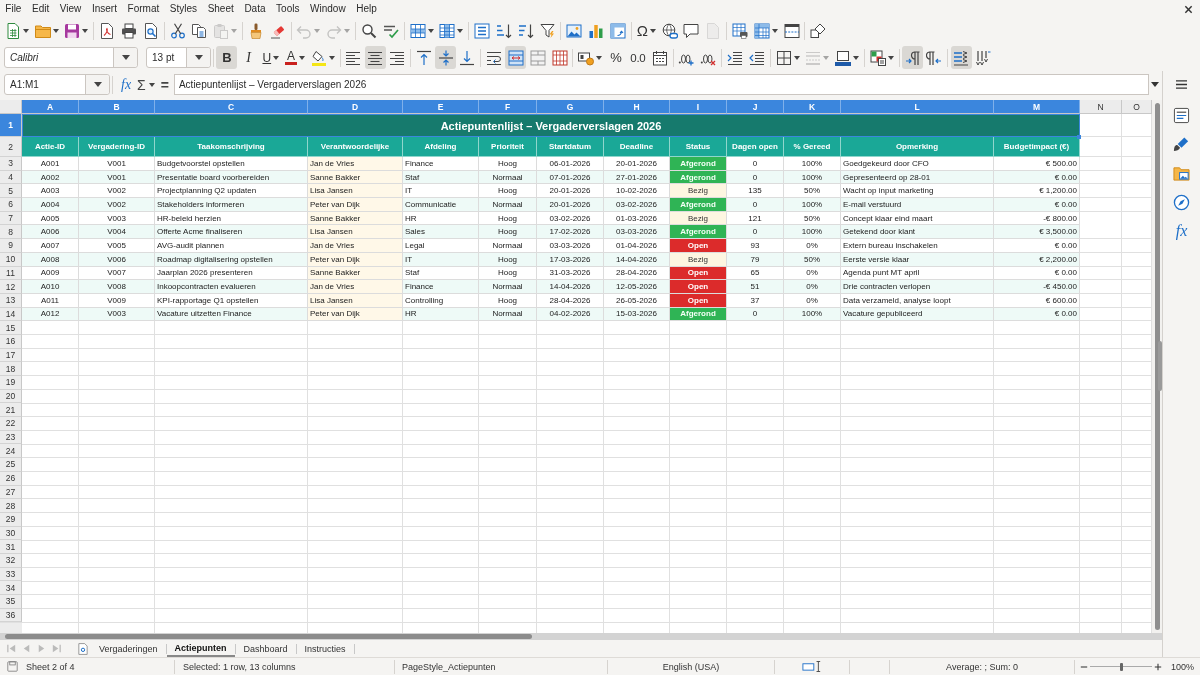 The height and width of the screenshot is (675, 1200). I want to click on row-header: 31, so click(11, 547).